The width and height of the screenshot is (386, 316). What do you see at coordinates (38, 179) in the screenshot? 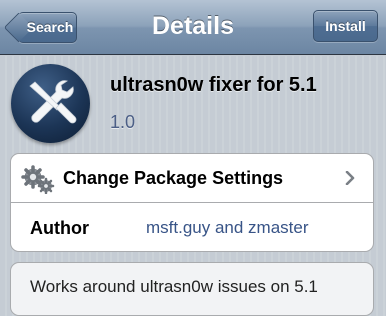
I see `gears-icon` at bounding box center [38, 179].